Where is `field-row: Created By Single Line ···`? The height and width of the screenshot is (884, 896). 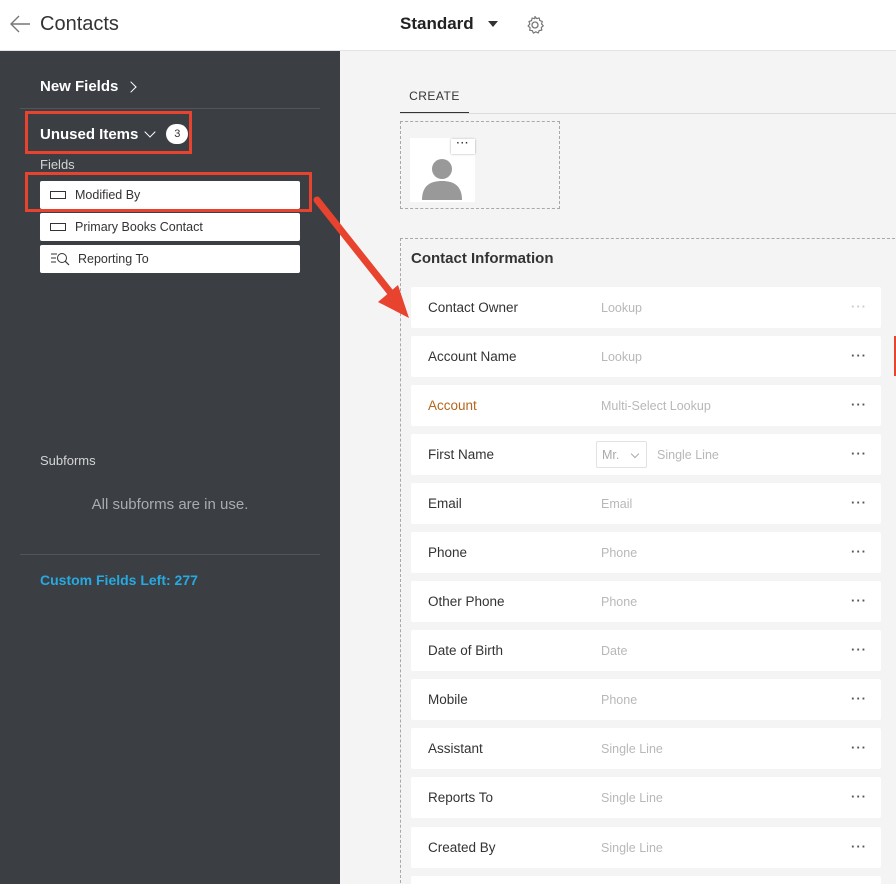 field-row: Created By Single Line ··· is located at coordinates (646, 847).